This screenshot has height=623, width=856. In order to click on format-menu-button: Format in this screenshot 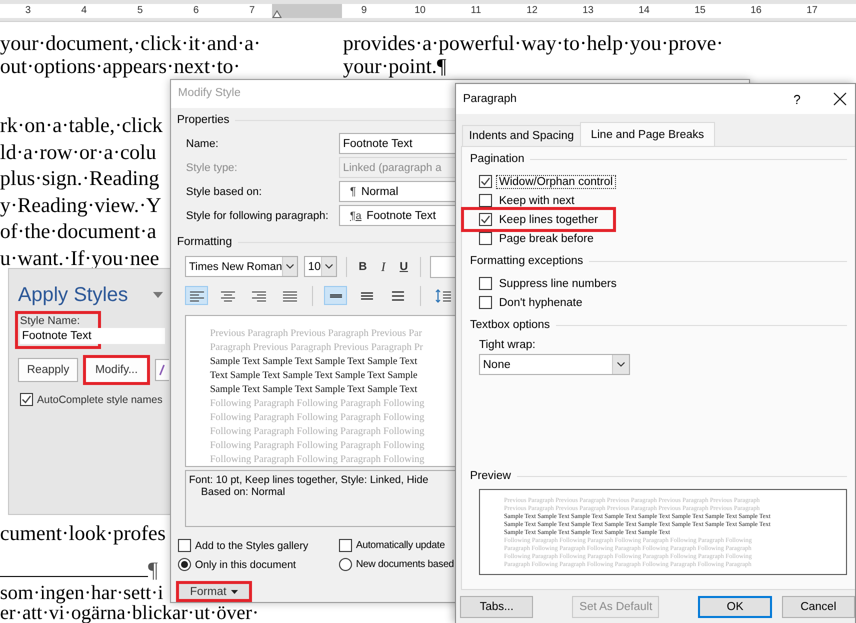, I will do `click(214, 591)`.